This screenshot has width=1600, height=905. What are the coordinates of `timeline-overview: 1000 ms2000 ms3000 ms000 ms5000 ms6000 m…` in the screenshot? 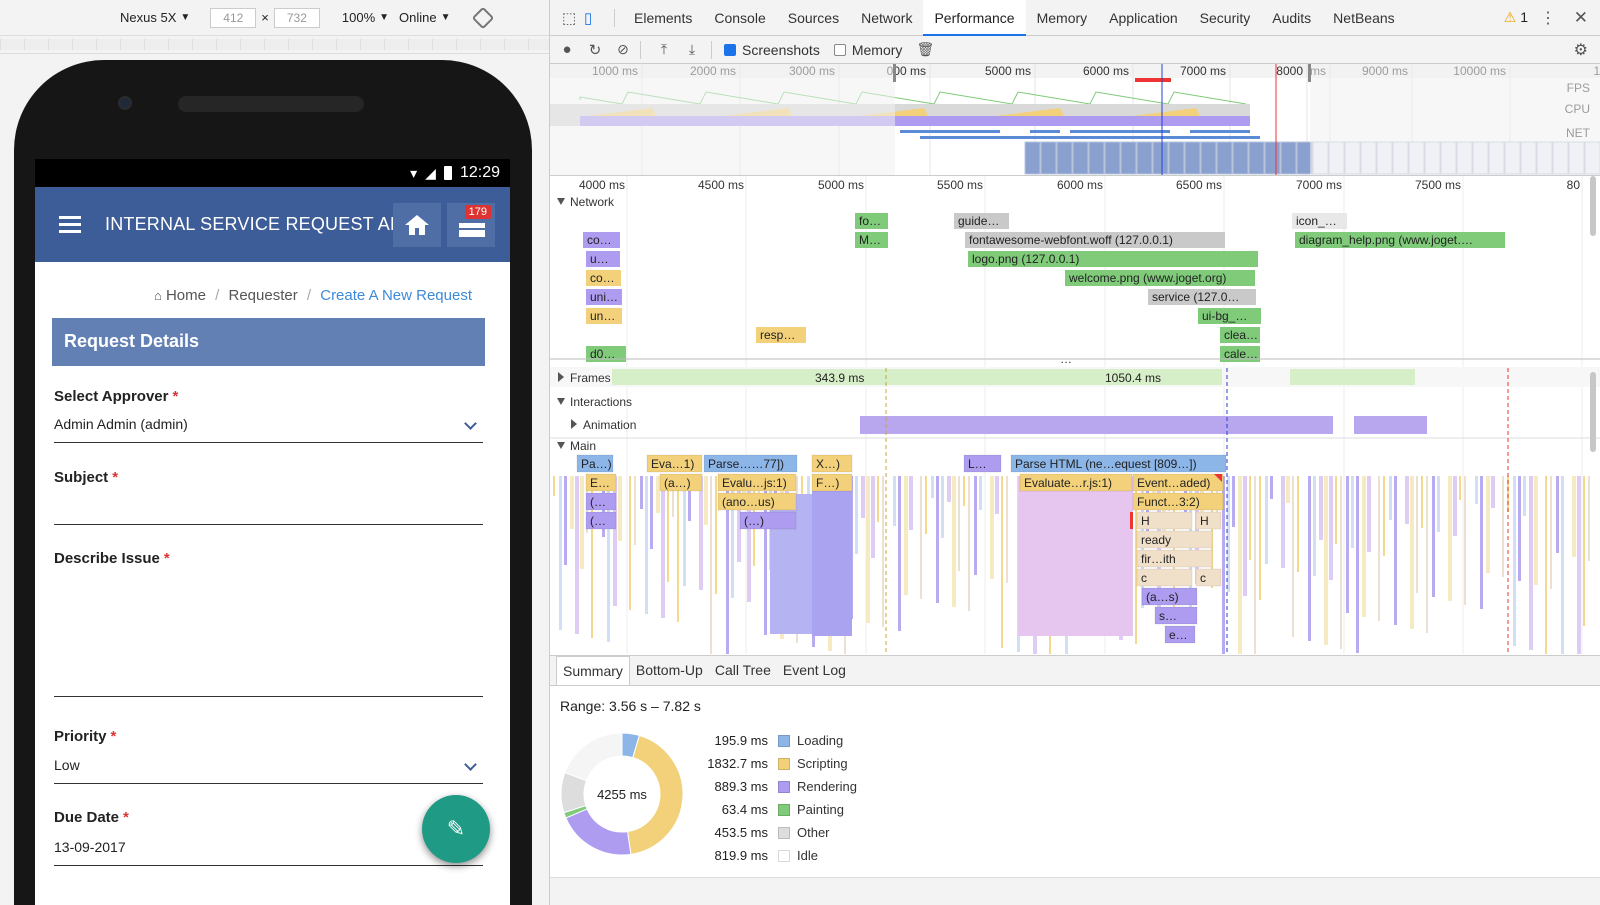 It's located at (1075, 120).